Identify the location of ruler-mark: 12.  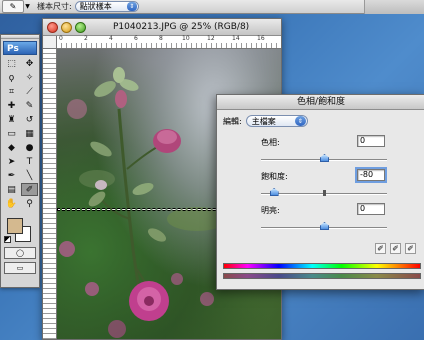
(211, 38).